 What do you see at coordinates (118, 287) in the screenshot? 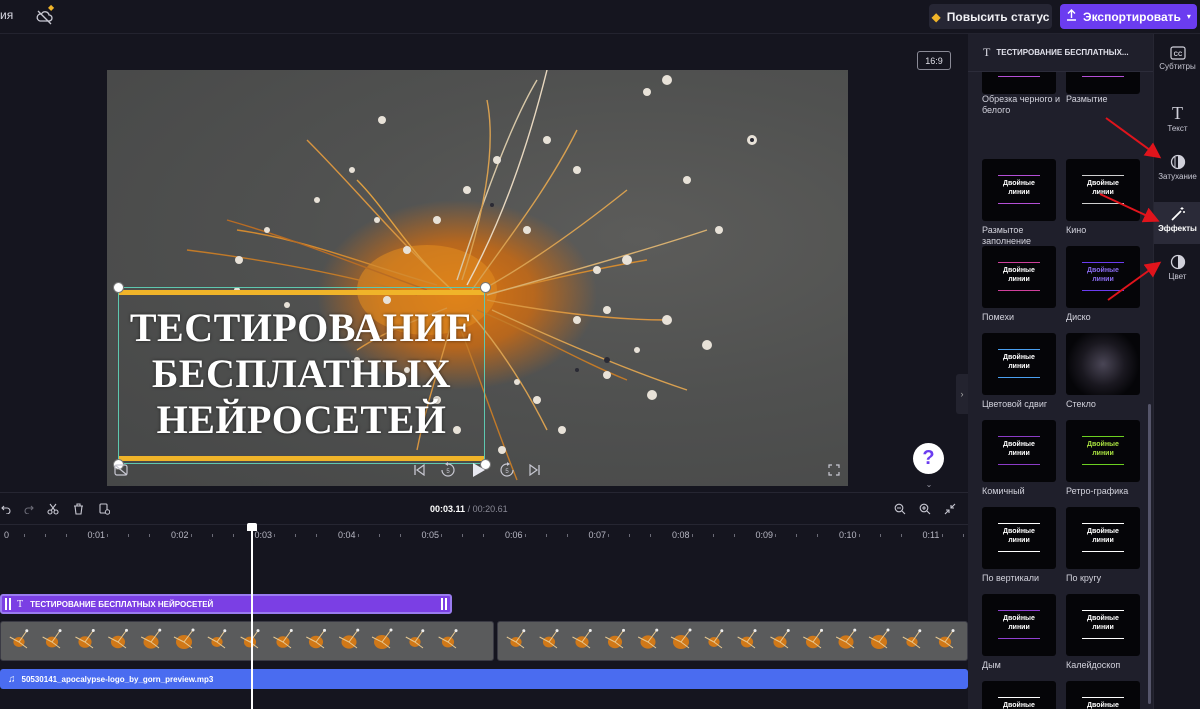
I see `resize-handle-top-left` at bounding box center [118, 287].